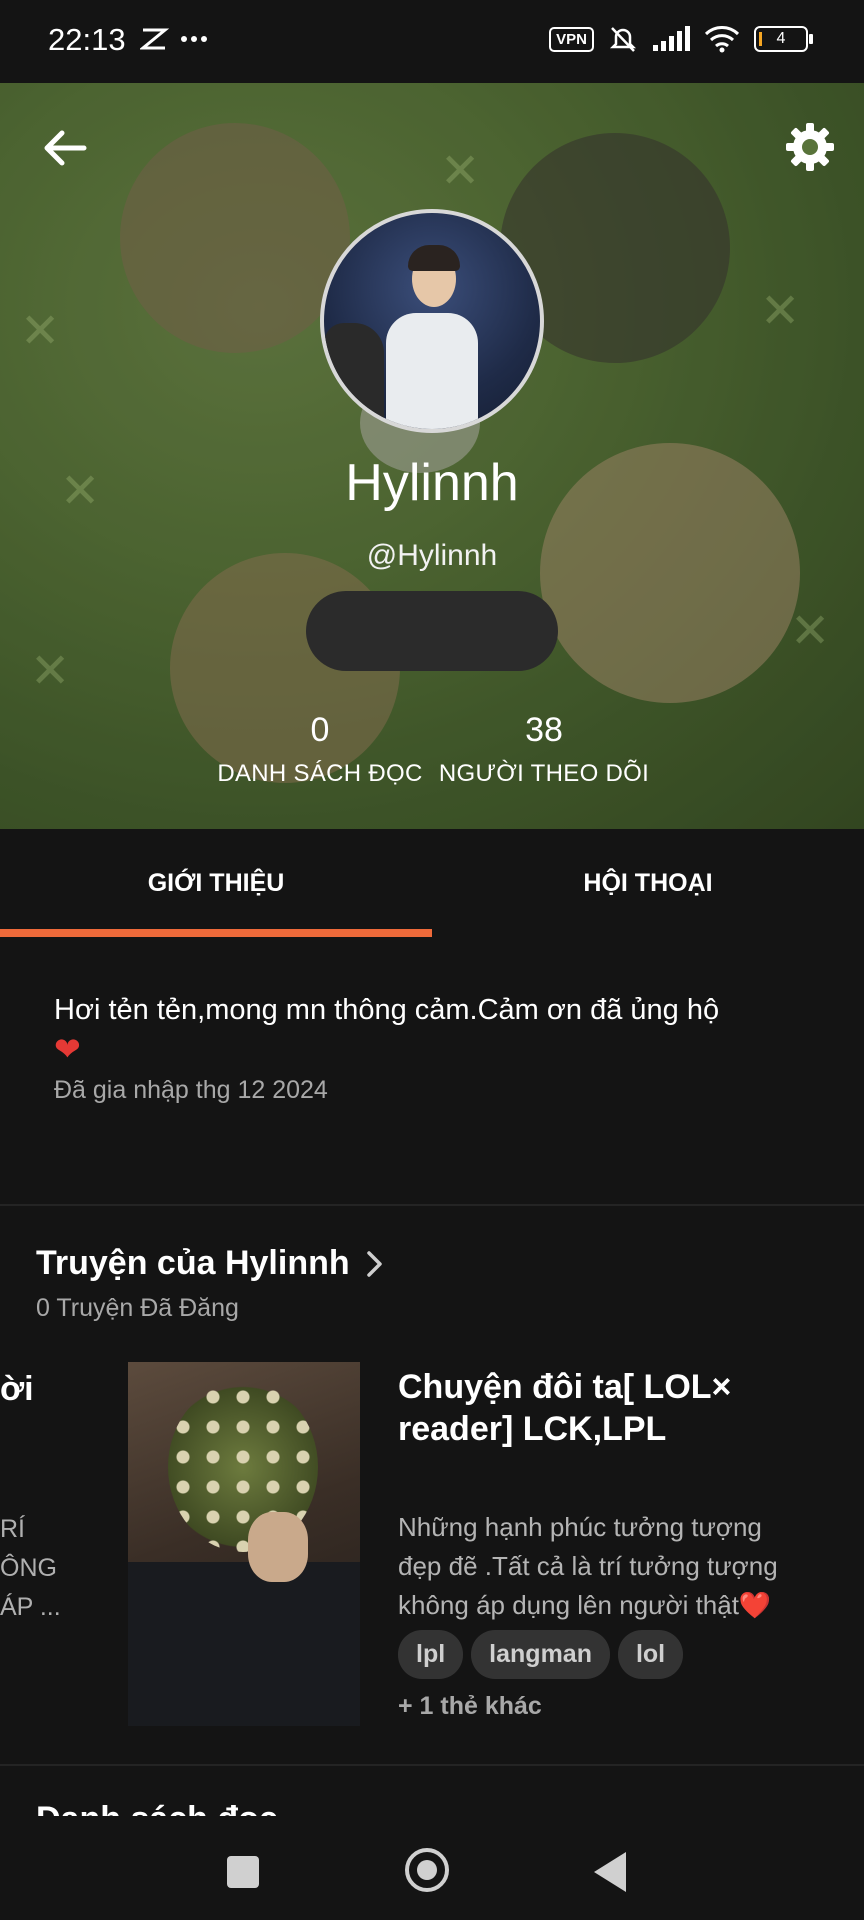  I want to click on story-cover-image, so click(244, 1544).